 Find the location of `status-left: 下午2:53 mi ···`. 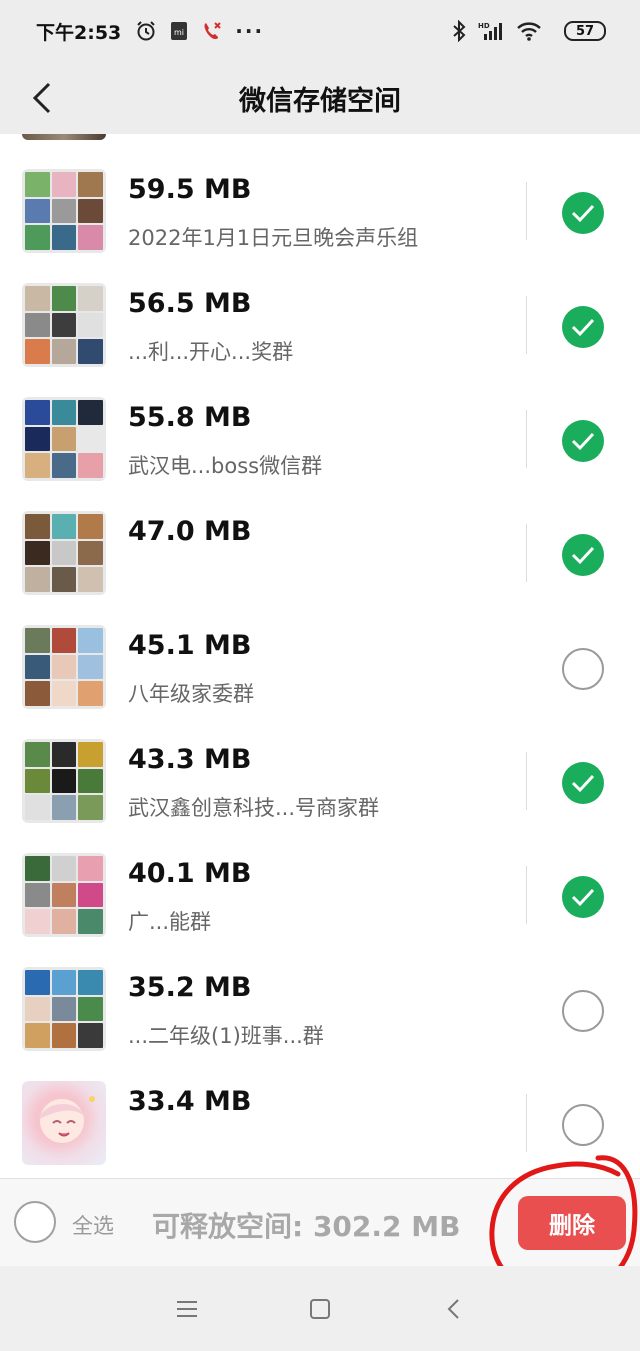

status-left: 下午2:53 mi ··· is located at coordinates (150, 31).